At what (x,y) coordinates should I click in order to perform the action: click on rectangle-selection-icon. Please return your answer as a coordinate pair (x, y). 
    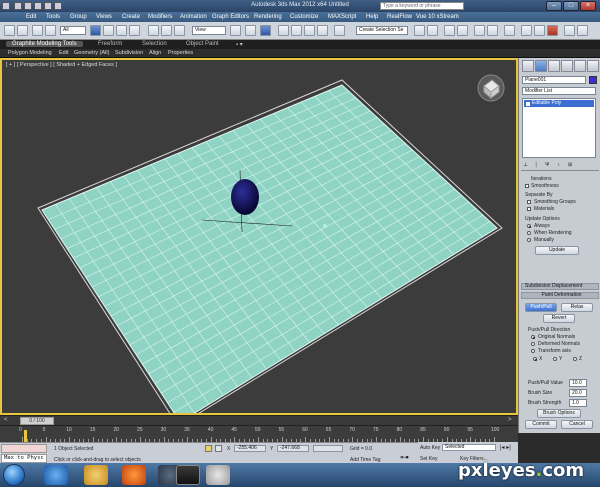
    Looking at the image, I should click on (121, 30).